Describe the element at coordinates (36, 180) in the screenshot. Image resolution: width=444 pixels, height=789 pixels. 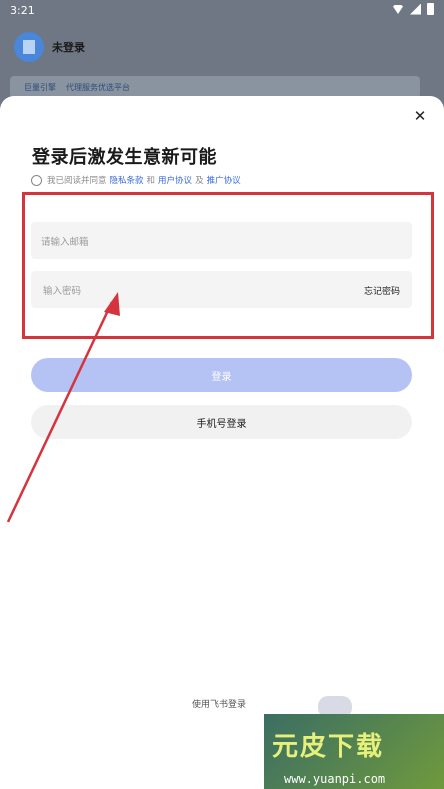
I see `agreement-radio` at that location.